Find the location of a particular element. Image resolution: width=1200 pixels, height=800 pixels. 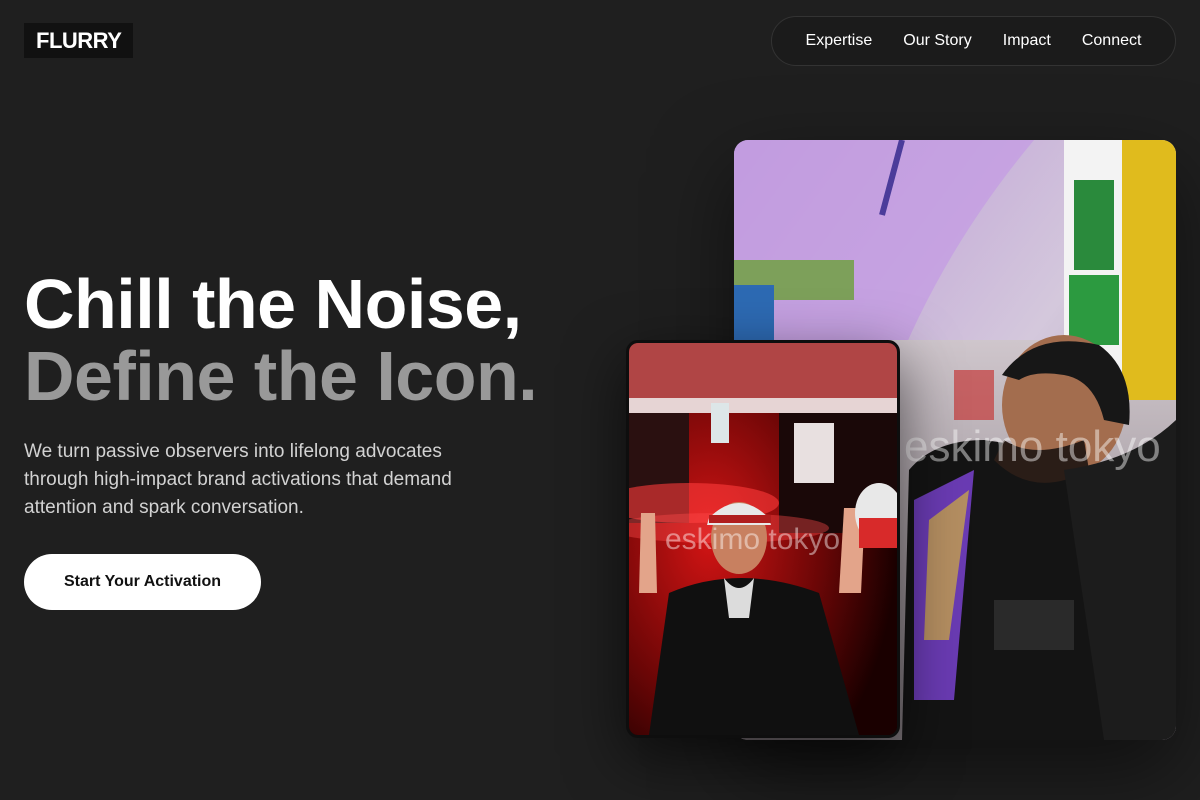

headline-line-1: Chill the Noise, is located at coordinates (273, 304).